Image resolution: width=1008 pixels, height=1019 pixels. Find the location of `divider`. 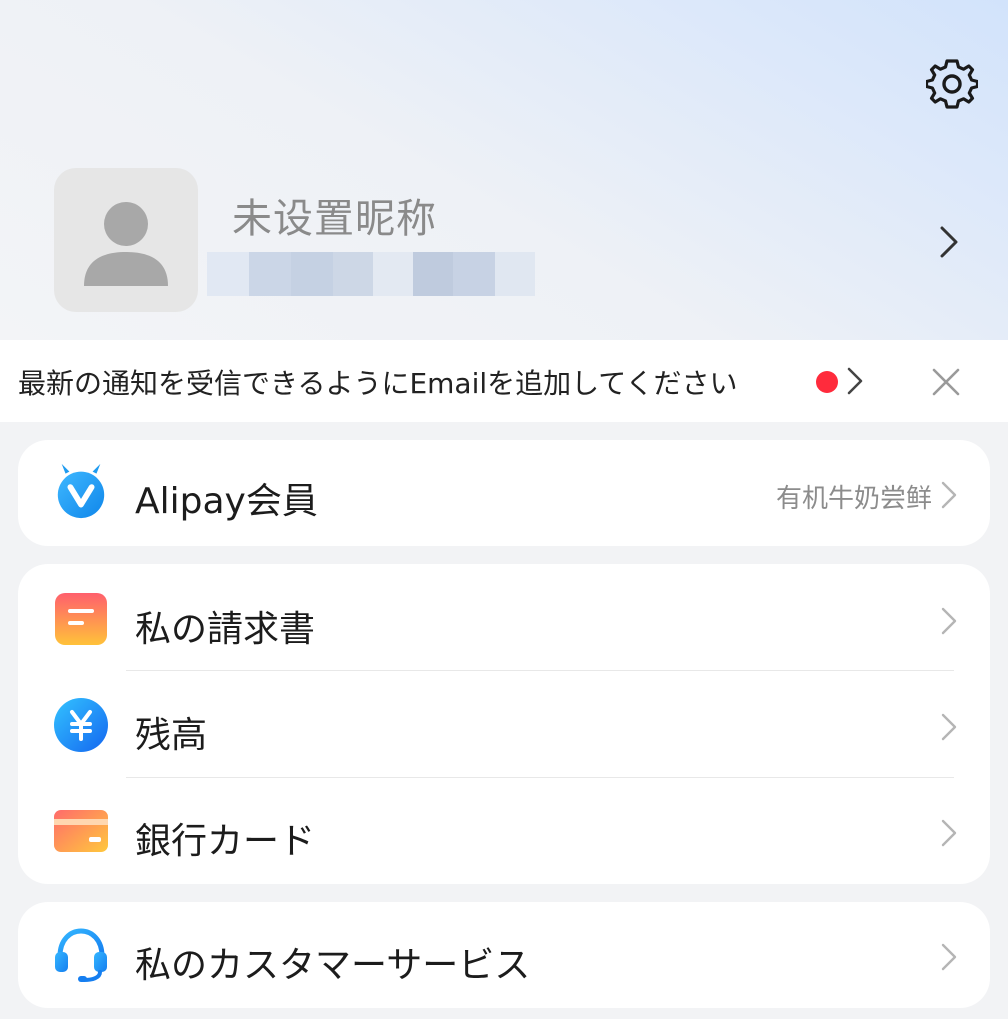

divider is located at coordinates (540, 670).